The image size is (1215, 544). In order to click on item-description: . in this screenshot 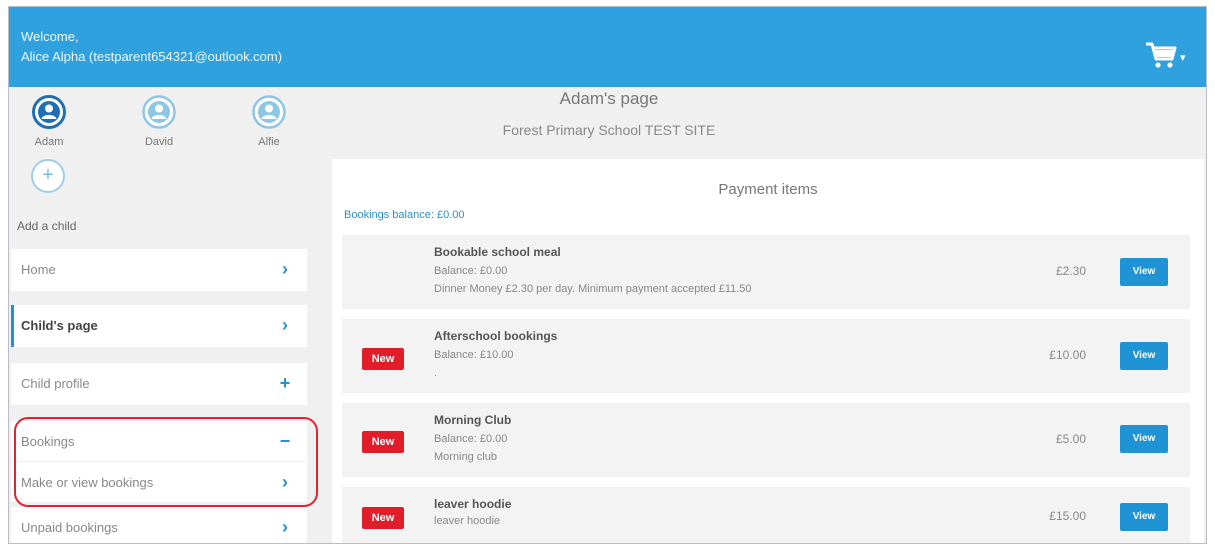, I will do `click(436, 373)`.